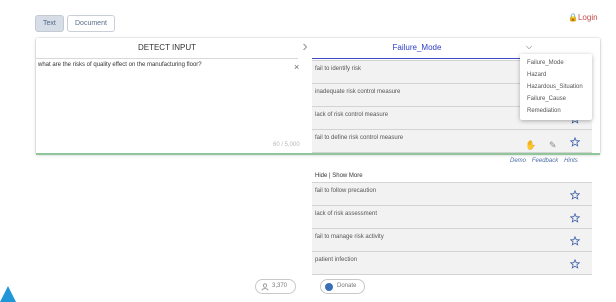  I want to click on target-type-selector: Failure_Mode, so click(417, 47).